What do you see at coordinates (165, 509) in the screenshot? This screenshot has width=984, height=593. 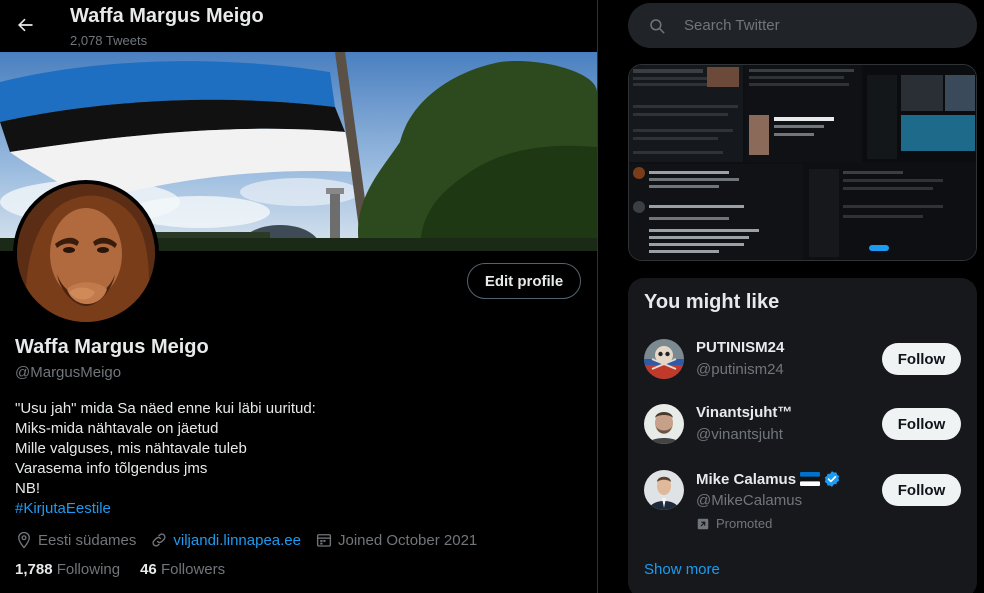 I see `bio-hashtag-link: #KirjutaEestile` at bounding box center [165, 509].